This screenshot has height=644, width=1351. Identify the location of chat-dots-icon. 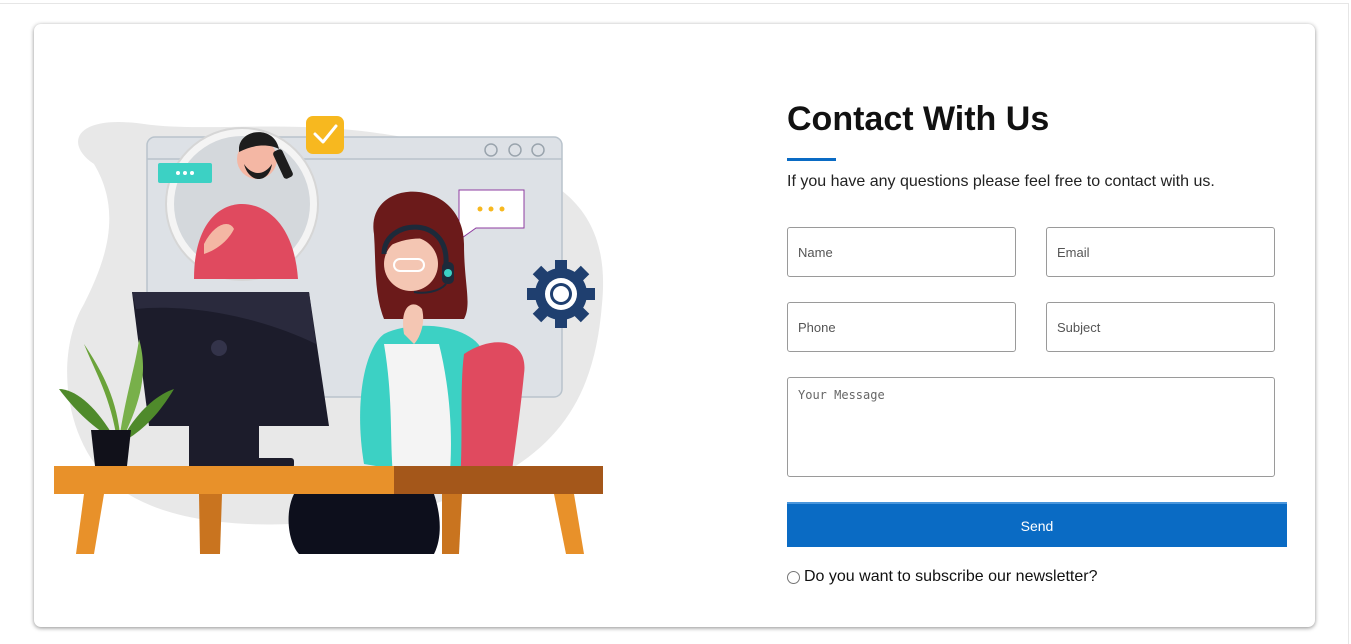
(185, 173).